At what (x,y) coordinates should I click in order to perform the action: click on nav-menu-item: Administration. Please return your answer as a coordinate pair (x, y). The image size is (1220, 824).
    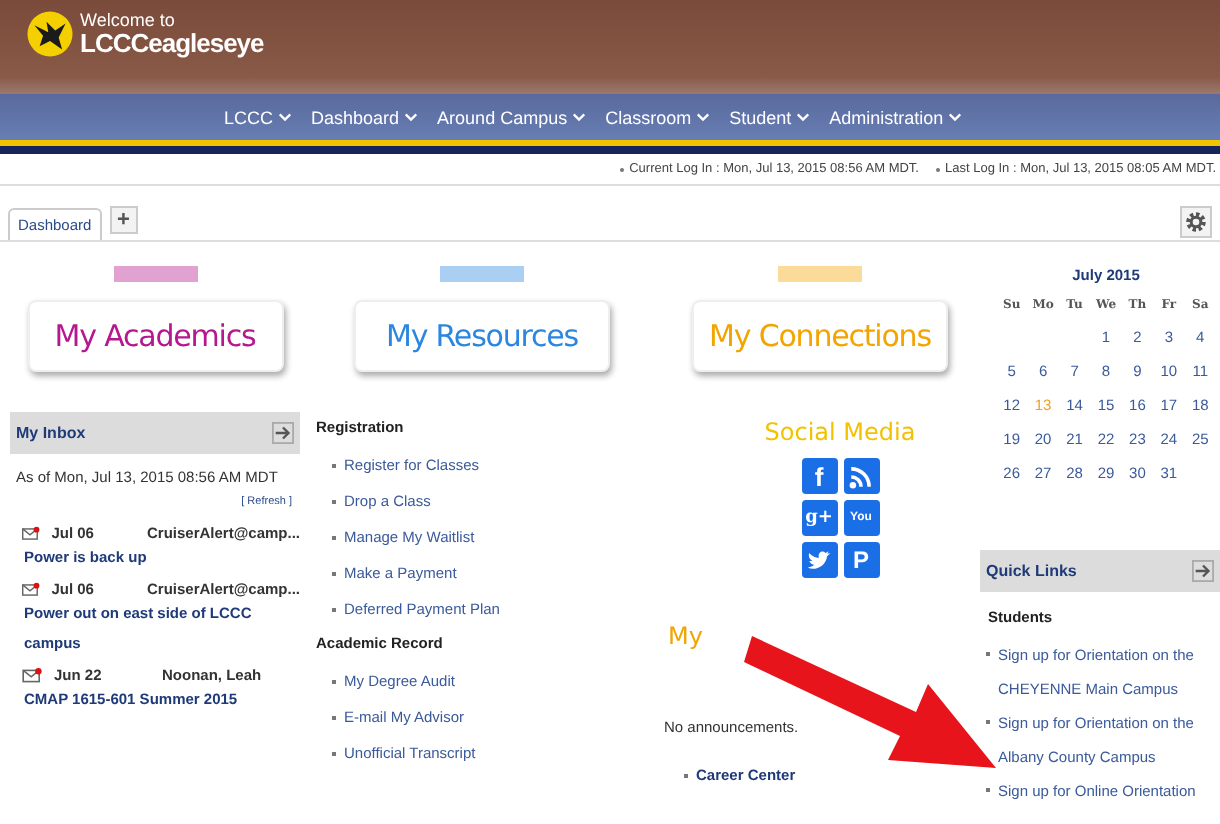
    Looking at the image, I should click on (895, 117).